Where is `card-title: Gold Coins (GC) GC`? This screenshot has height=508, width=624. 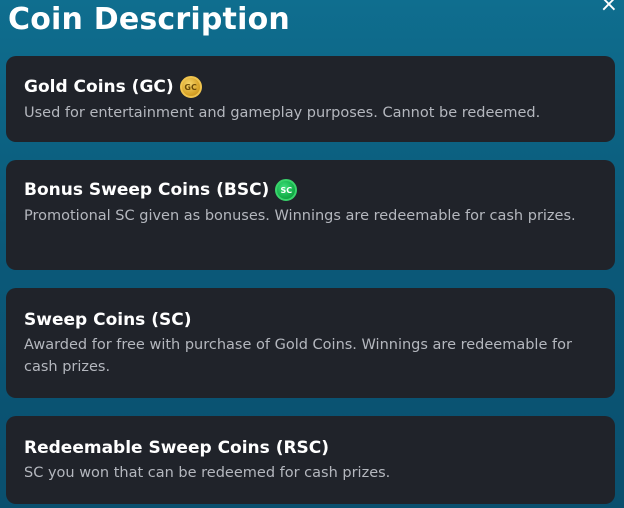 card-title: Gold Coins (GC) GC is located at coordinates (310, 87).